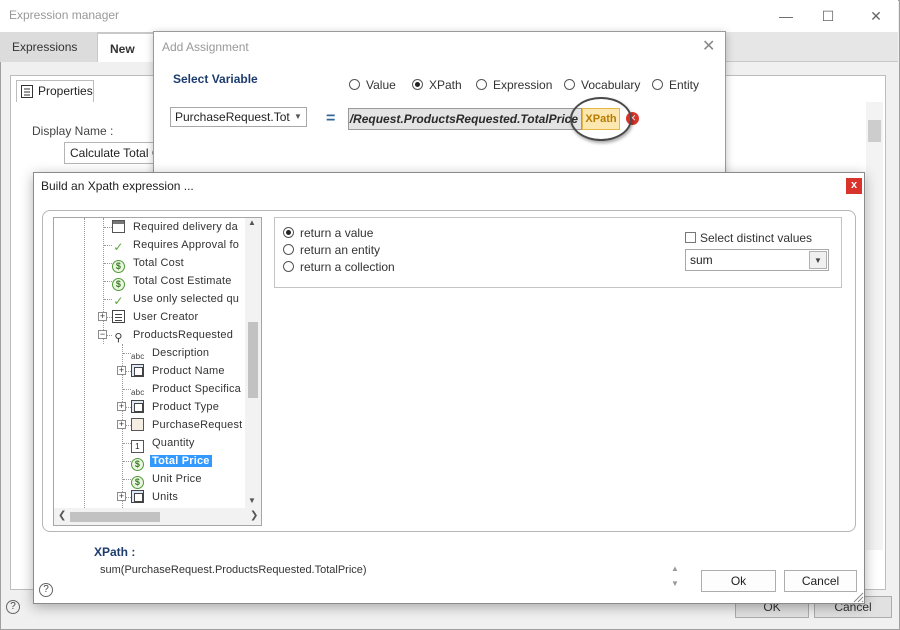  What do you see at coordinates (118, 316) in the screenshot?
I see `entity-icon` at bounding box center [118, 316].